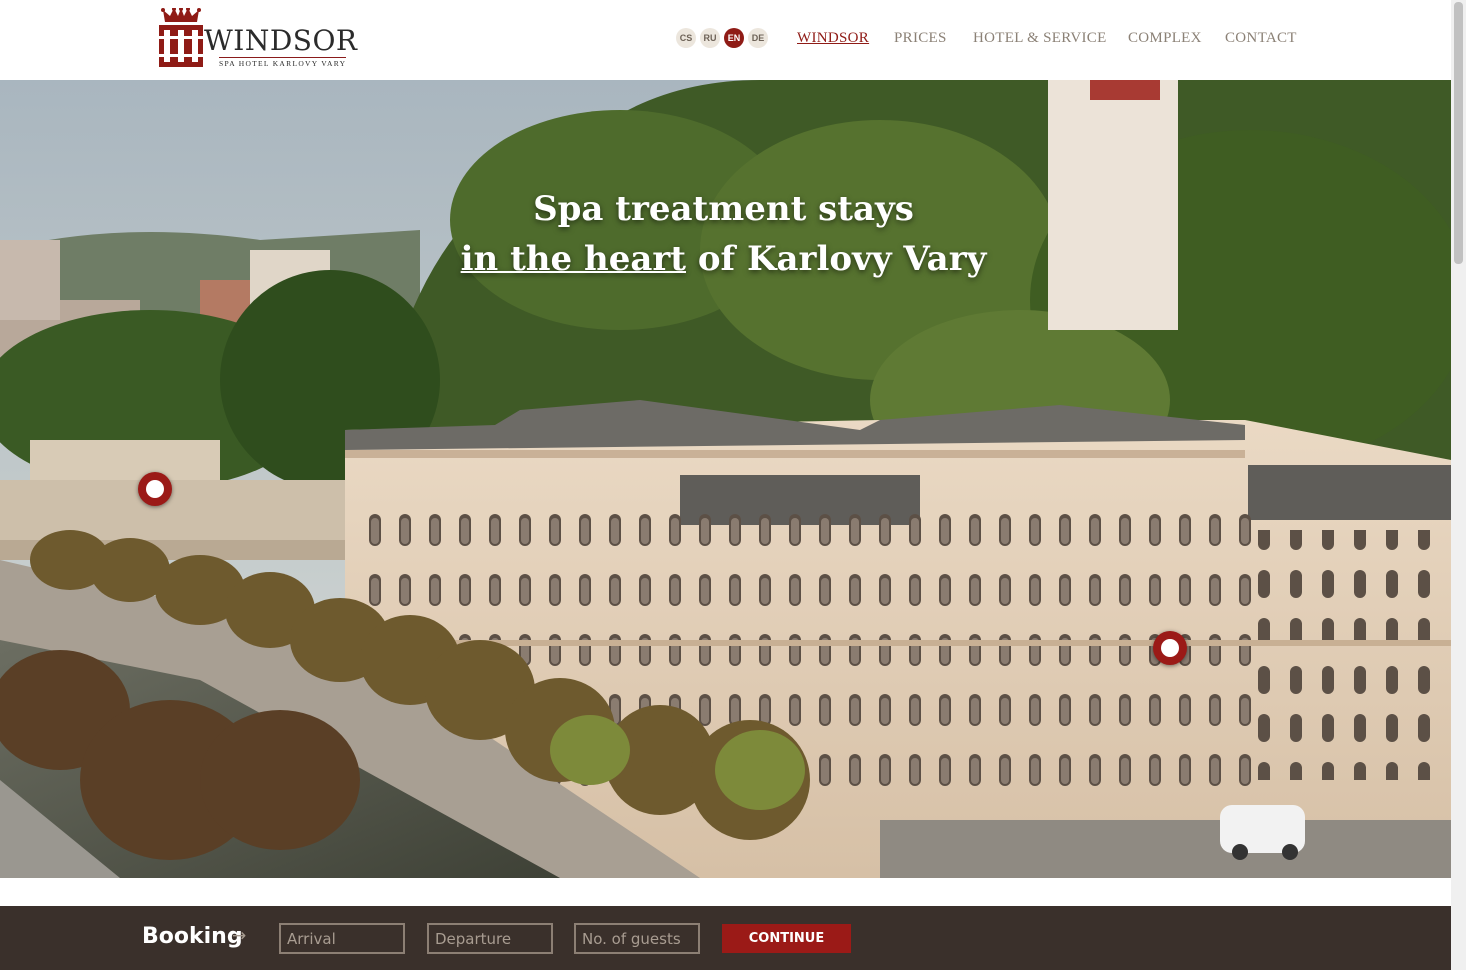 This screenshot has width=1466, height=970. I want to click on nav-prices: PRICES, so click(920, 38).